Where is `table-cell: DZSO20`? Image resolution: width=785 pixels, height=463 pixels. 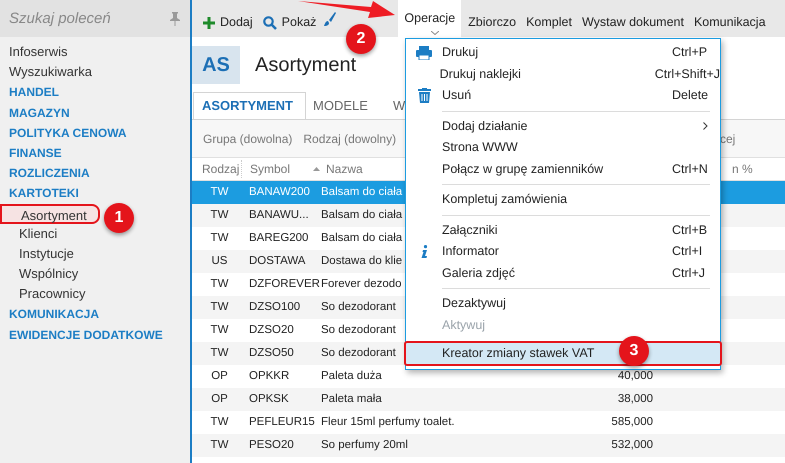 table-cell: DZSO20 is located at coordinates (271, 330).